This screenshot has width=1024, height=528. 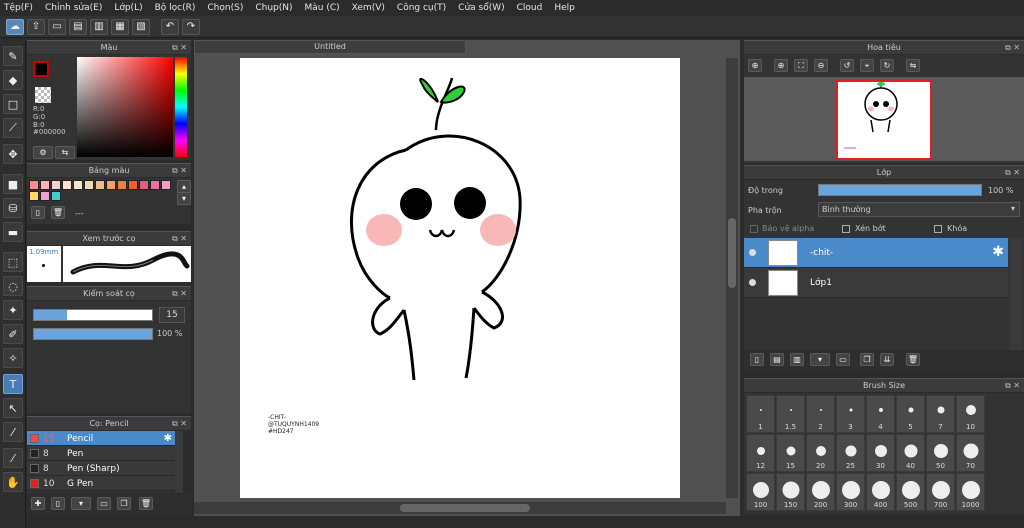 What do you see at coordinates (18, 8) in the screenshot?
I see `menu-file: Tệp(F)` at bounding box center [18, 8].